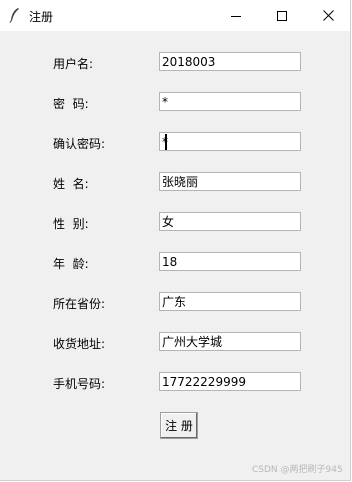 Image resolution: width=352 pixels, height=482 pixels. Describe the element at coordinates (230, 301) in the screenshot. I see `province-field` at that location.